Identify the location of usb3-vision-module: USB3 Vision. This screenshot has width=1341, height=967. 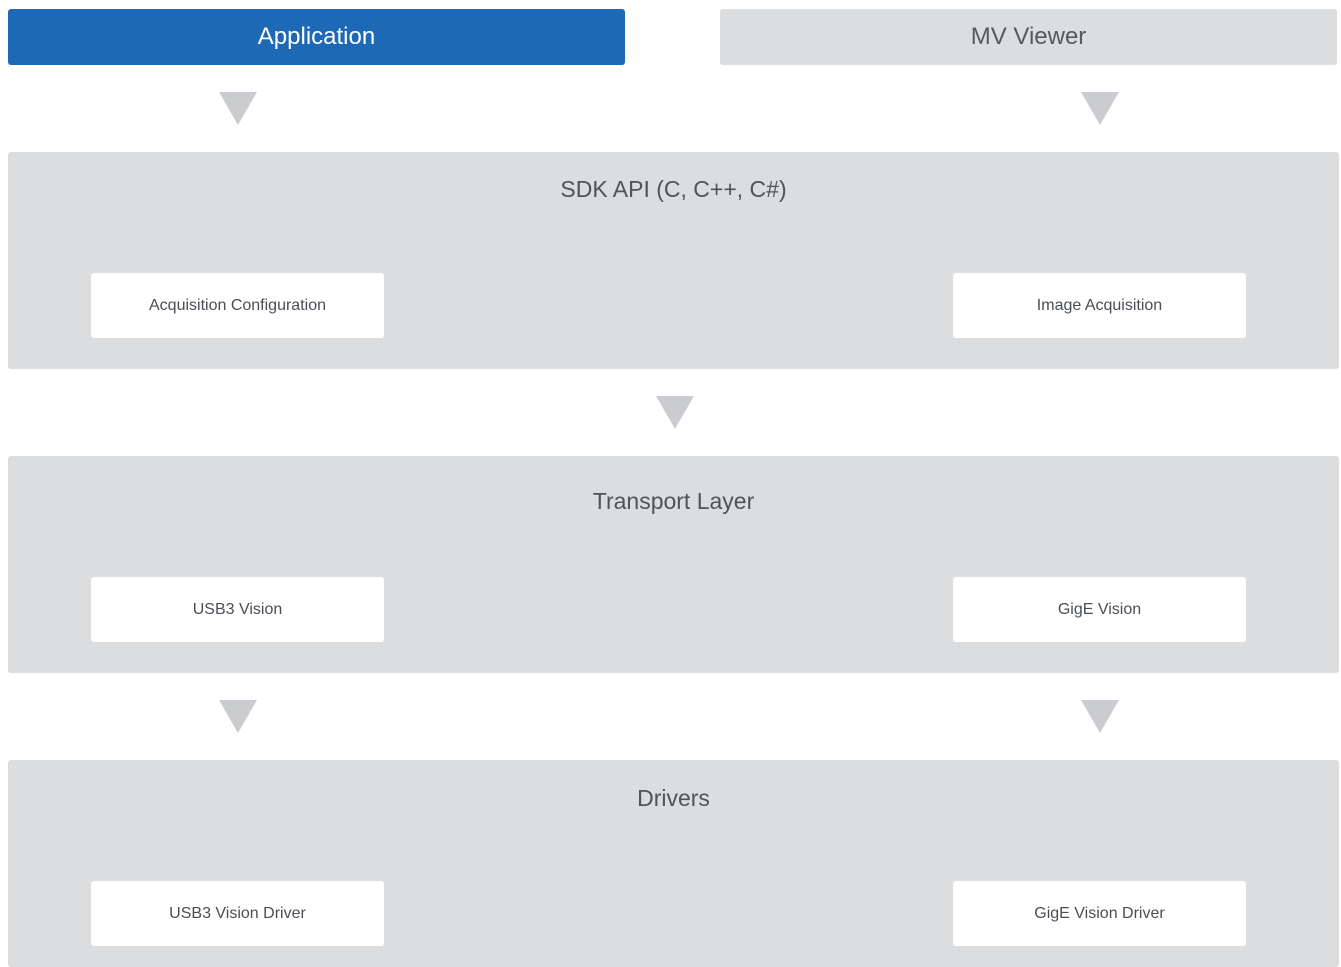
(237, 609).